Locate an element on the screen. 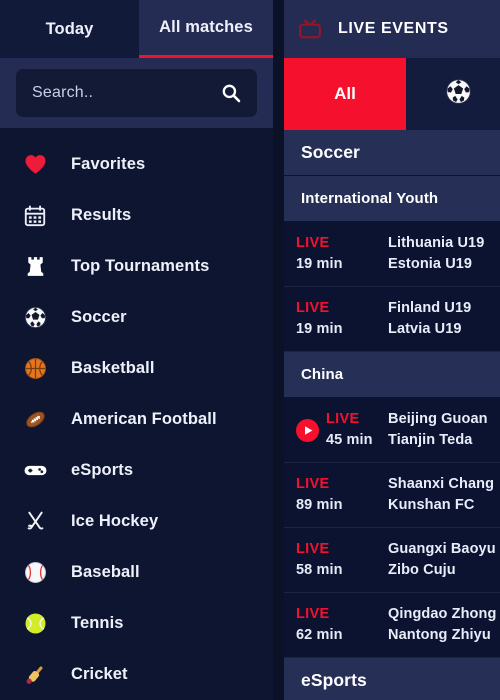 The width and height of the screenshot is (500, 700). away-team: Zibo Cuju is located at coordinates (422, 570).